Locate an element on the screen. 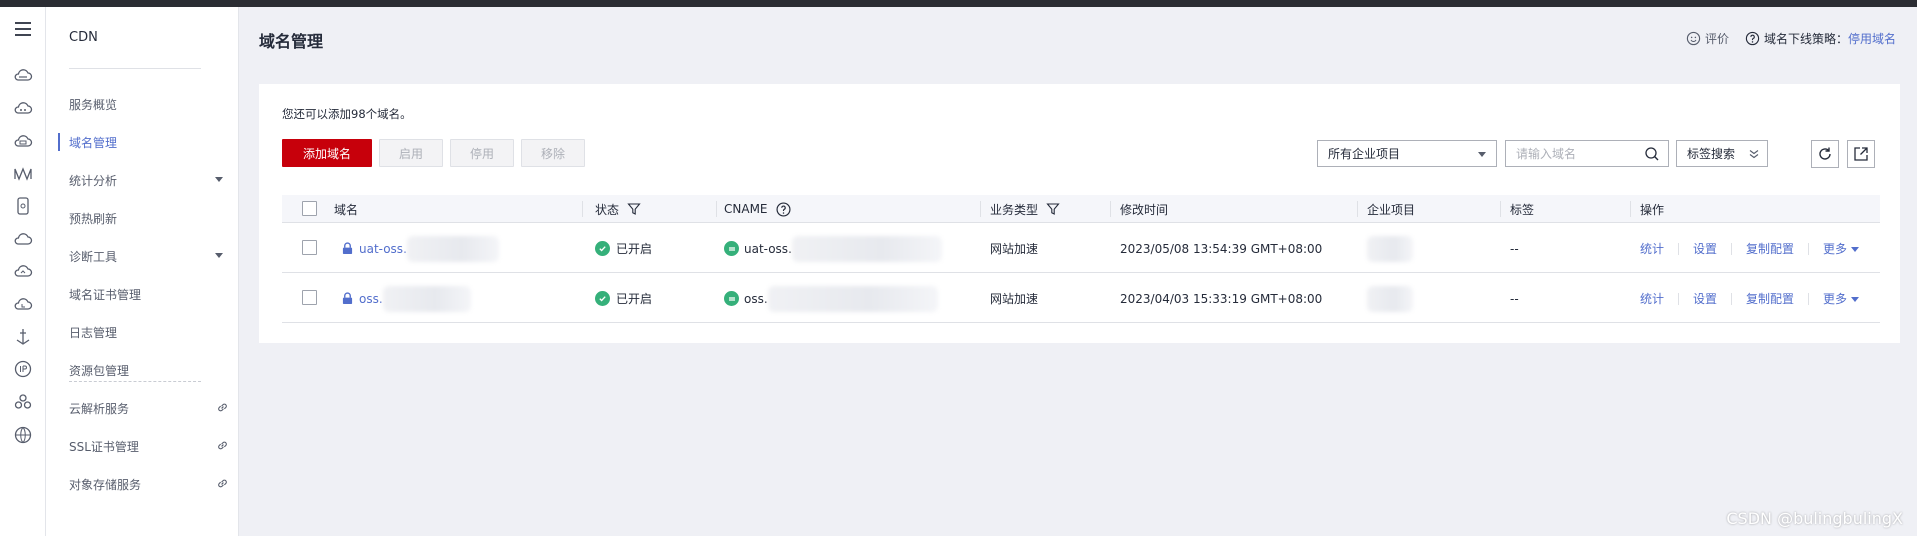 The width and height of the screenshot is (1917, 536). sidebar-item-certificates: 域名证书管理 is located at coordinates (149, 294).